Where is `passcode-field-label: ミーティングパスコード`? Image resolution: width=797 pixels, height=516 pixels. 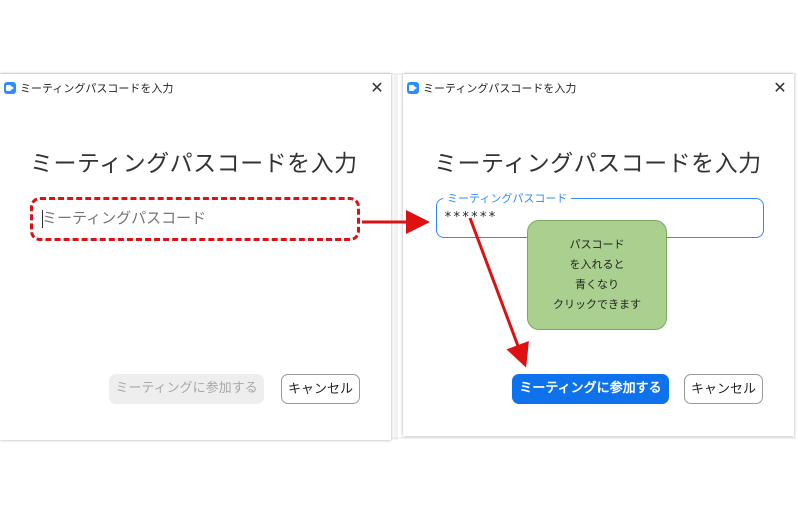
passcode-field-label: ミーティングパスコード is located at coordinates (507, 198).